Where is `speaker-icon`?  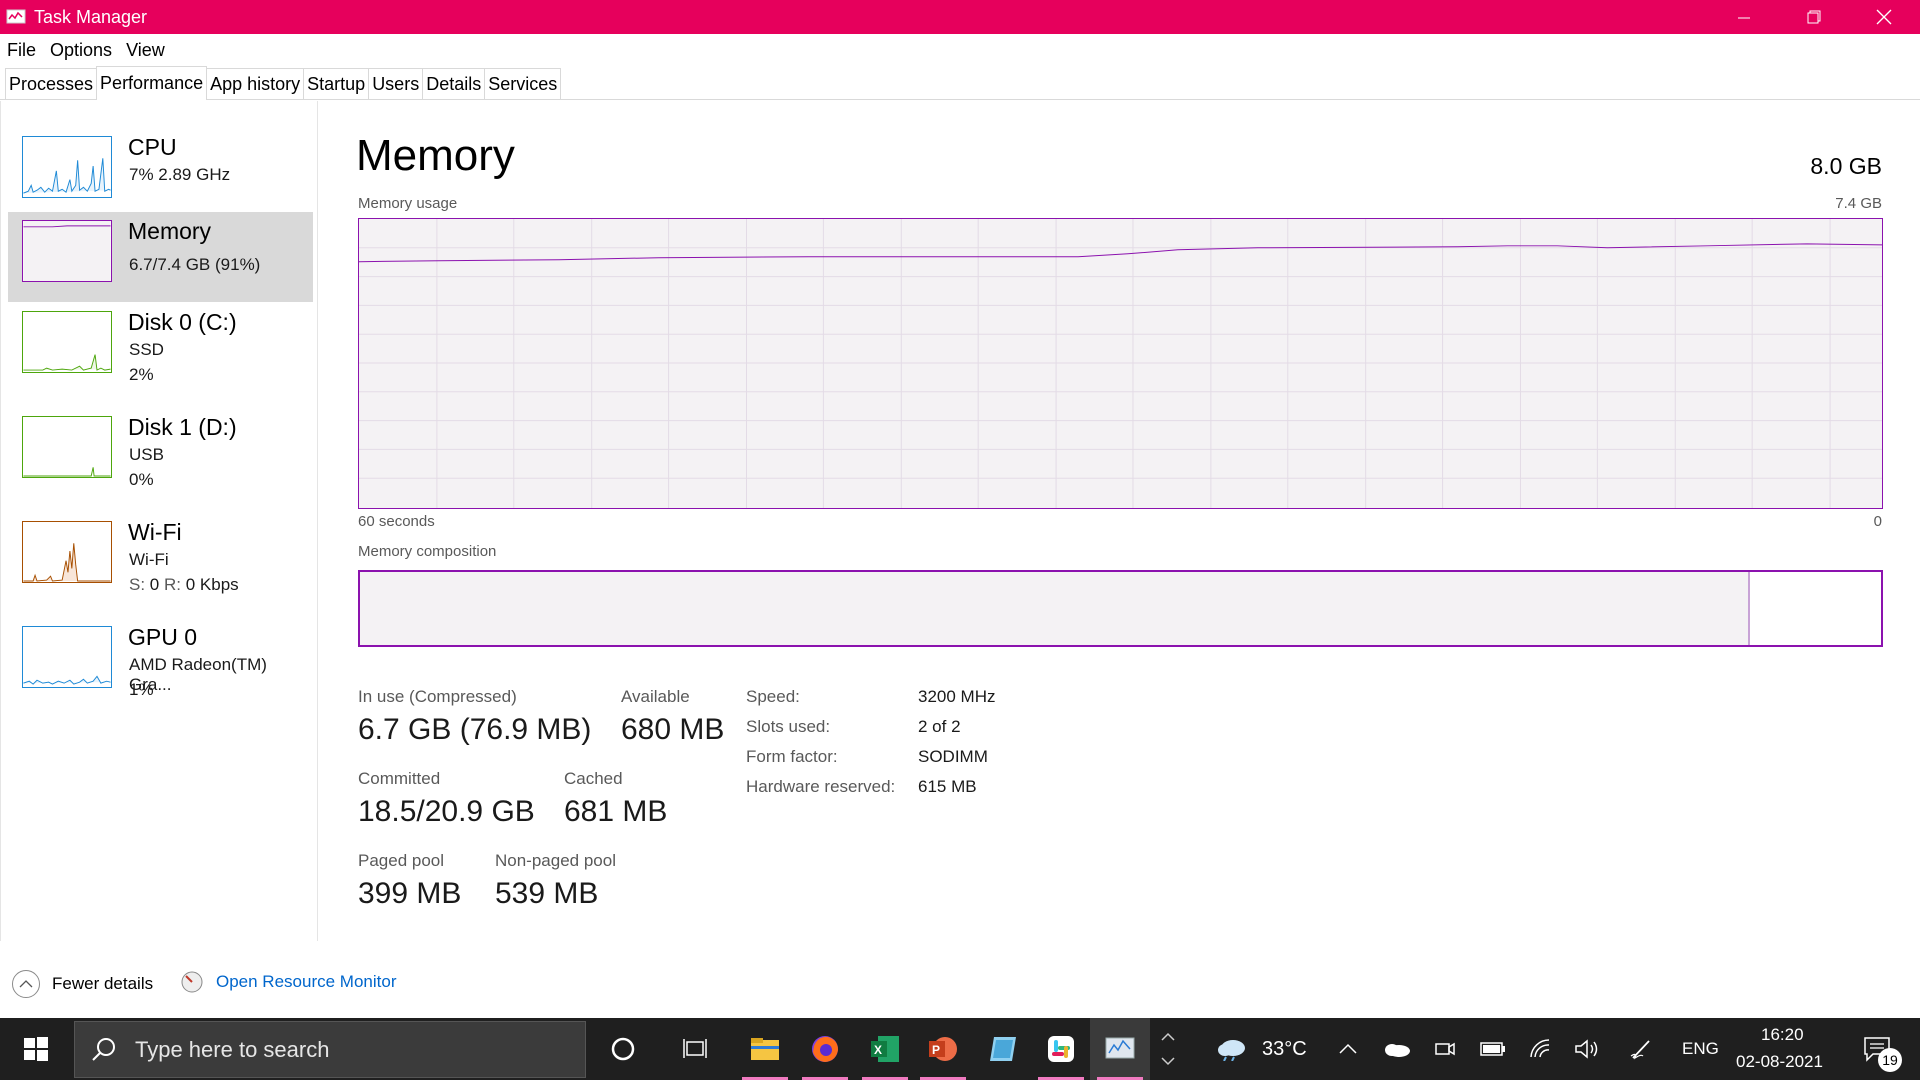
speaker-icon is located at coordinates (1586, 1049).